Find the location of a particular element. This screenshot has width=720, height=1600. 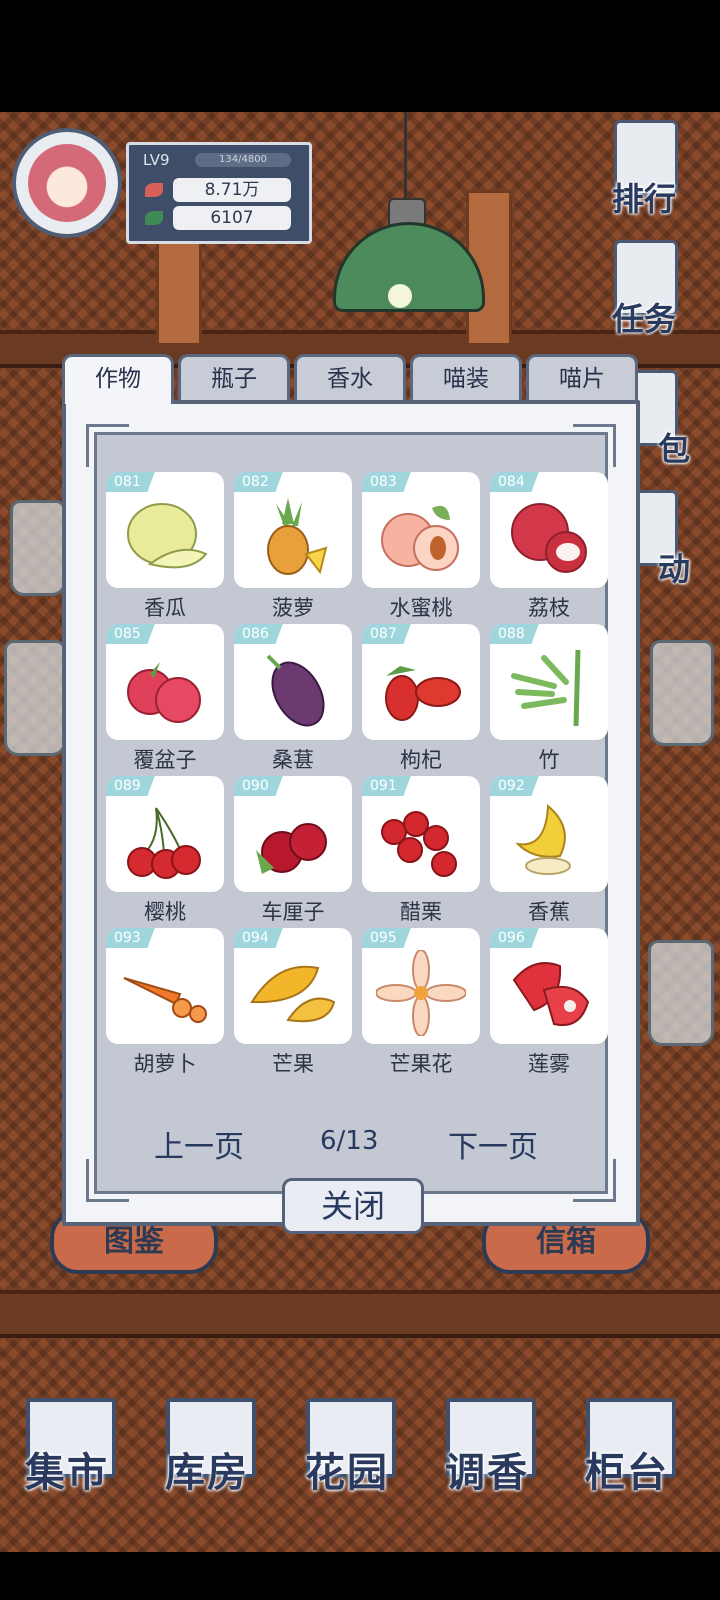

pineapple-icon is located at coordinates (297, 536).